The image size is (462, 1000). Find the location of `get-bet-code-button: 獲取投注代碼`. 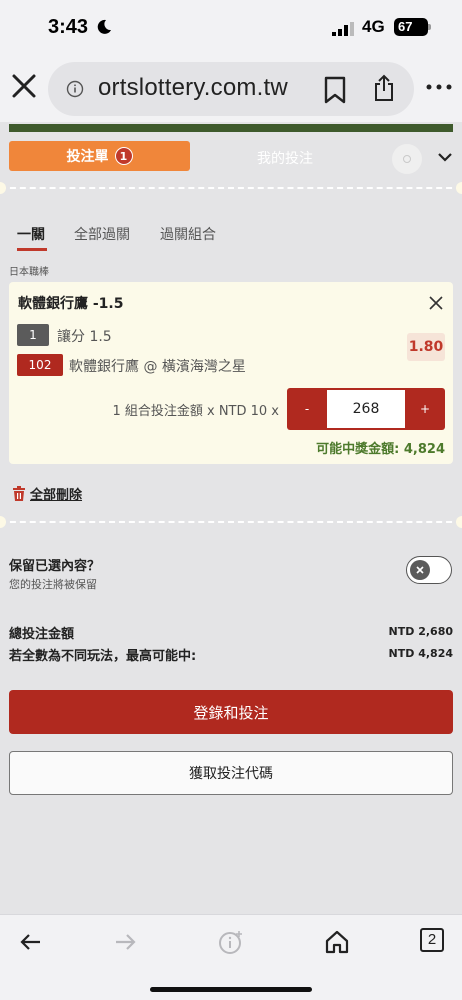

get-bet-code-button: 獲取投注代碼 is located at coordinates (231, 773).